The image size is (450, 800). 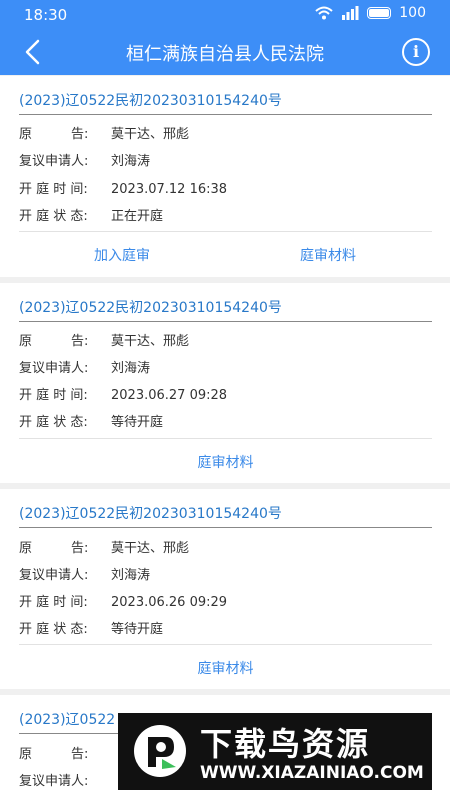 What do you see at coordinates (160, 751) in the screenshot?
I see `bird-logo-icon` at bounding box center [160, 751].